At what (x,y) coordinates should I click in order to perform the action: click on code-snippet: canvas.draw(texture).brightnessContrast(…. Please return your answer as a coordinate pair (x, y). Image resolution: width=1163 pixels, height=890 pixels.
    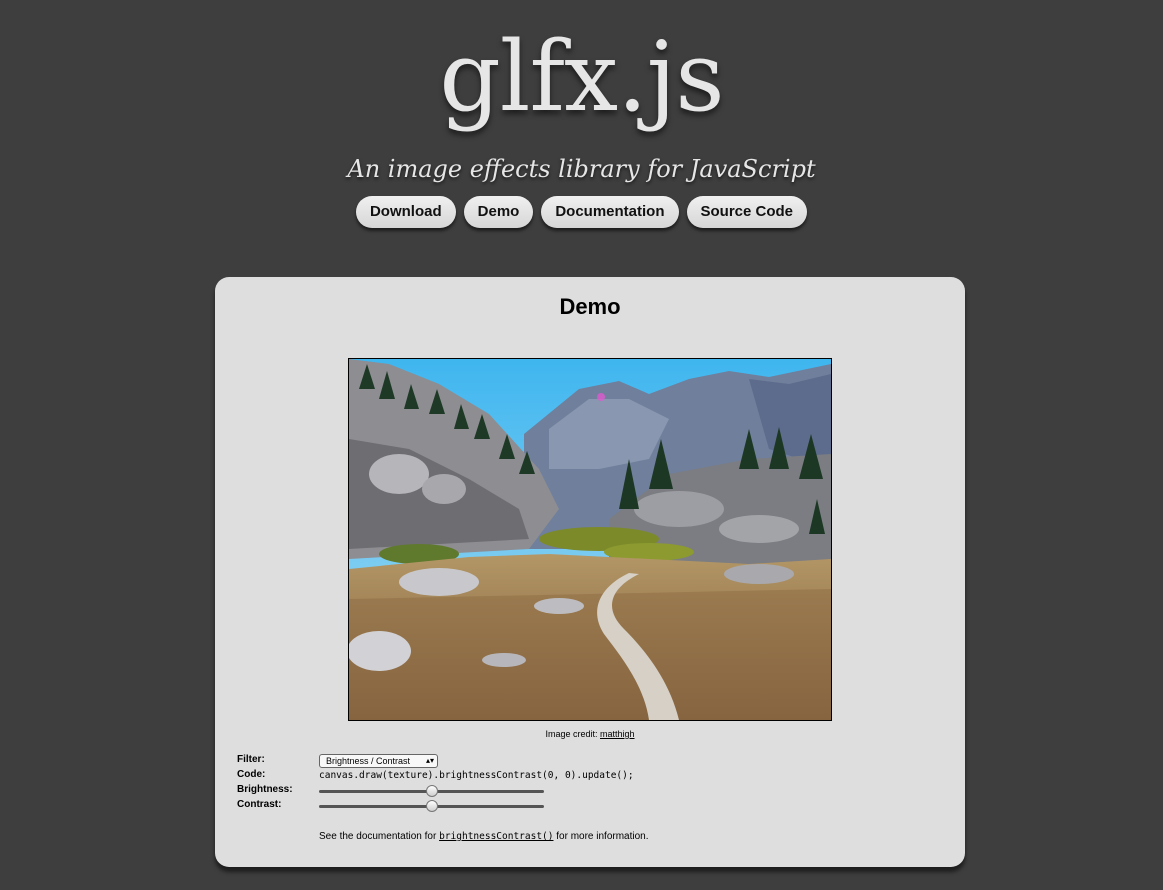
    Looking at the image, I should click on (476, 775).